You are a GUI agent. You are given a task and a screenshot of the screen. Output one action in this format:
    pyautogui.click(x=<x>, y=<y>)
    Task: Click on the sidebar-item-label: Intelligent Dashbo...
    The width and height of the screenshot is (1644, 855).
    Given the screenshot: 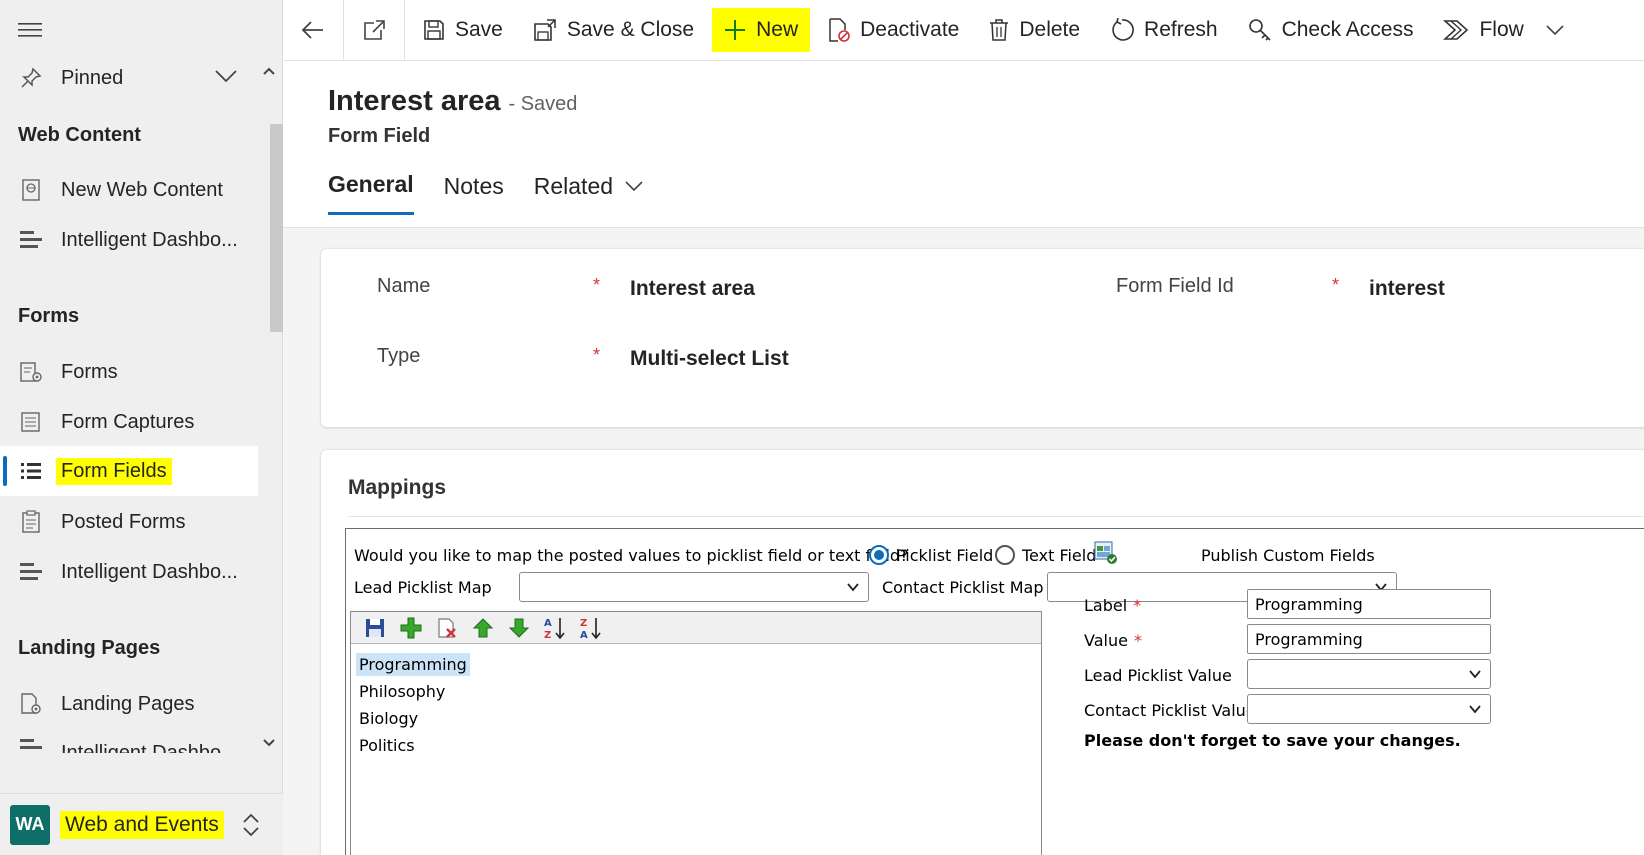 What is the action you would take?
    pyautogui.click(x=149, y=571)
    